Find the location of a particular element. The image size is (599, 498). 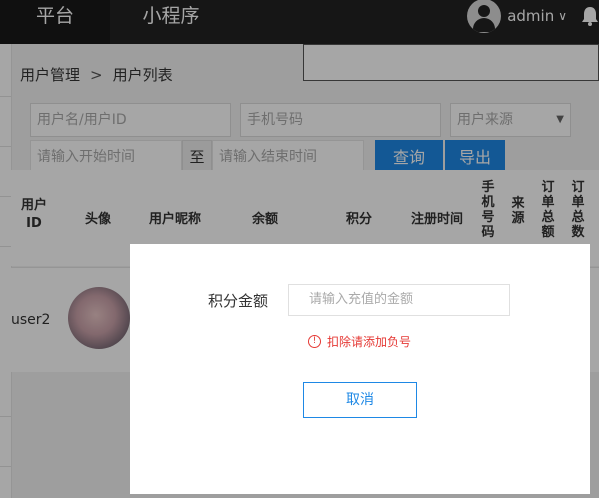

points-amount-input: 请输入充值的金额 is located at coordinates (399, 300).